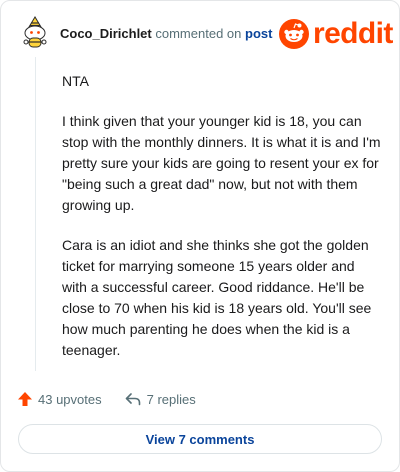 This screenshot has width=400, height=472. Describe the element at coordinates (70, 399) in the screenshot. I see `upvote-count: 43 upvotes` at that location.